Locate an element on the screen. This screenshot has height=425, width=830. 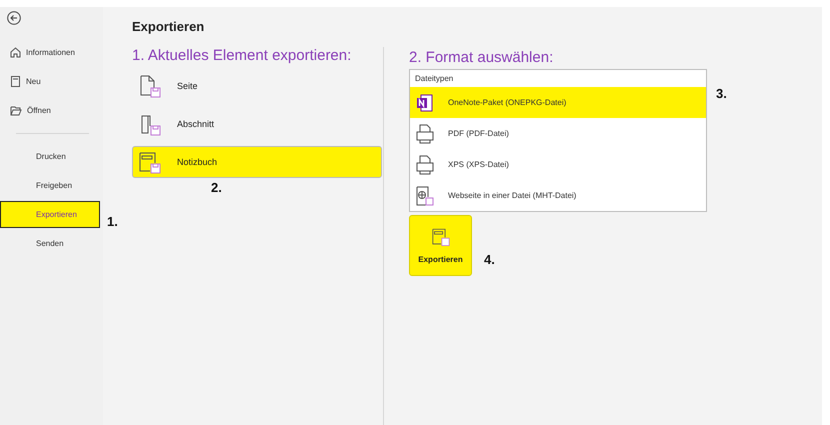
export-button: Exportieren is located at coordinates (440, 245).